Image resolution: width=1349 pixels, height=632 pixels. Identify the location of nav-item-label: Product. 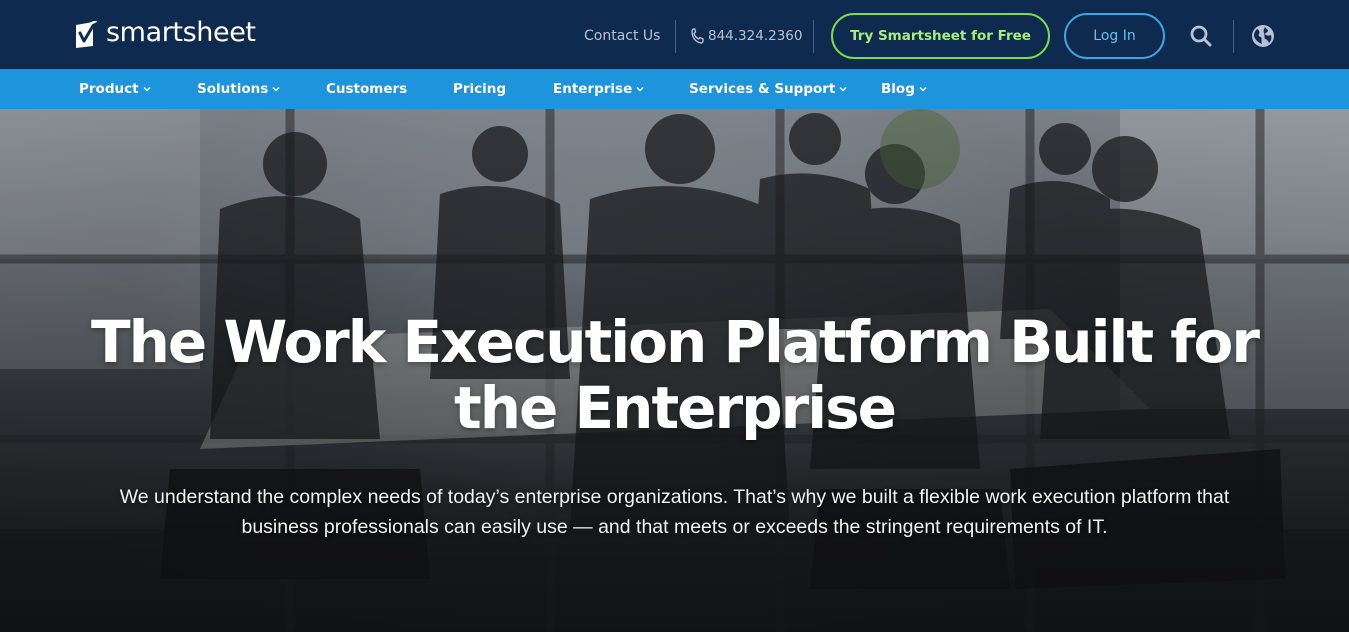
(109, 89).